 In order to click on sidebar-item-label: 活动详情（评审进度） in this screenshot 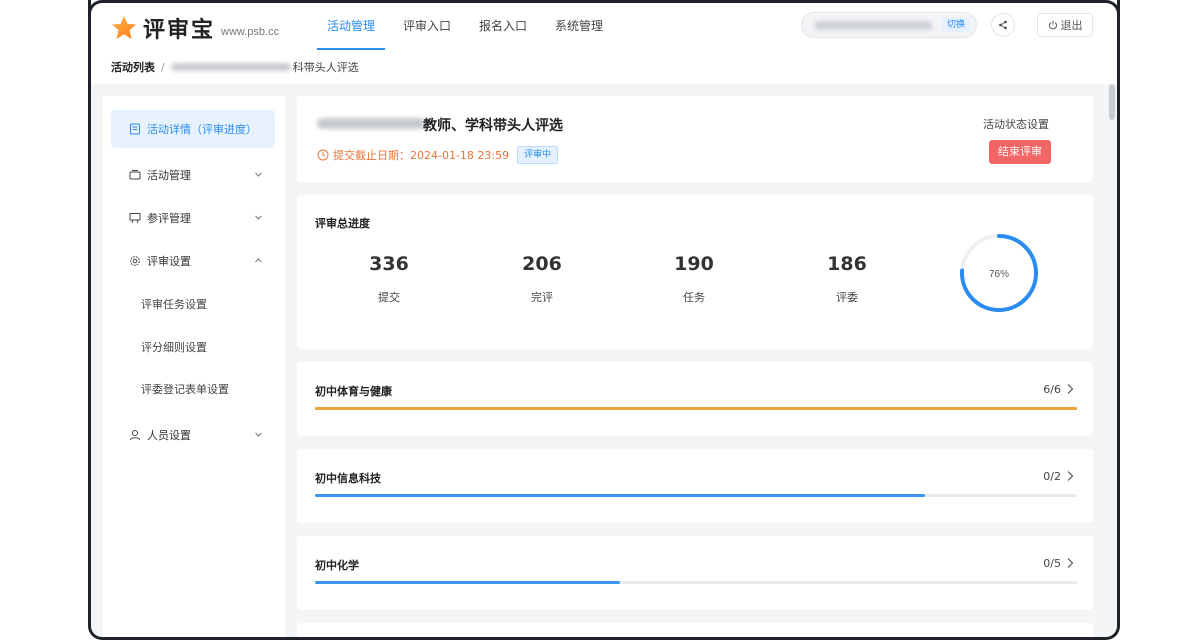, I will do `click(202, 129)`.